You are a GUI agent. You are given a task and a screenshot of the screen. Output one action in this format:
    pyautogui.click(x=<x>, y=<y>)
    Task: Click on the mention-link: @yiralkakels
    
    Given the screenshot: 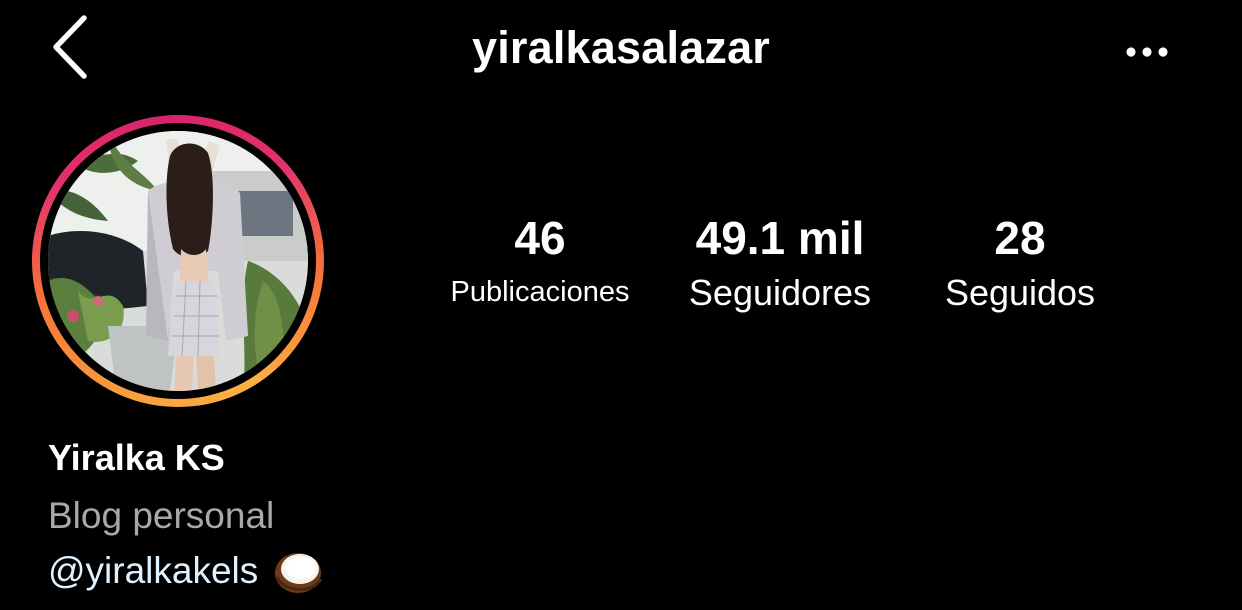 What is the action you would take?
    pyautogui.click(x=186, y=571)
    